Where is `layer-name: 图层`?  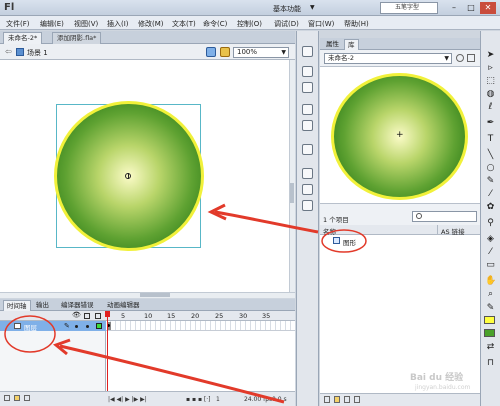
layer-name: 图层 is located at coordinates (30, 327).